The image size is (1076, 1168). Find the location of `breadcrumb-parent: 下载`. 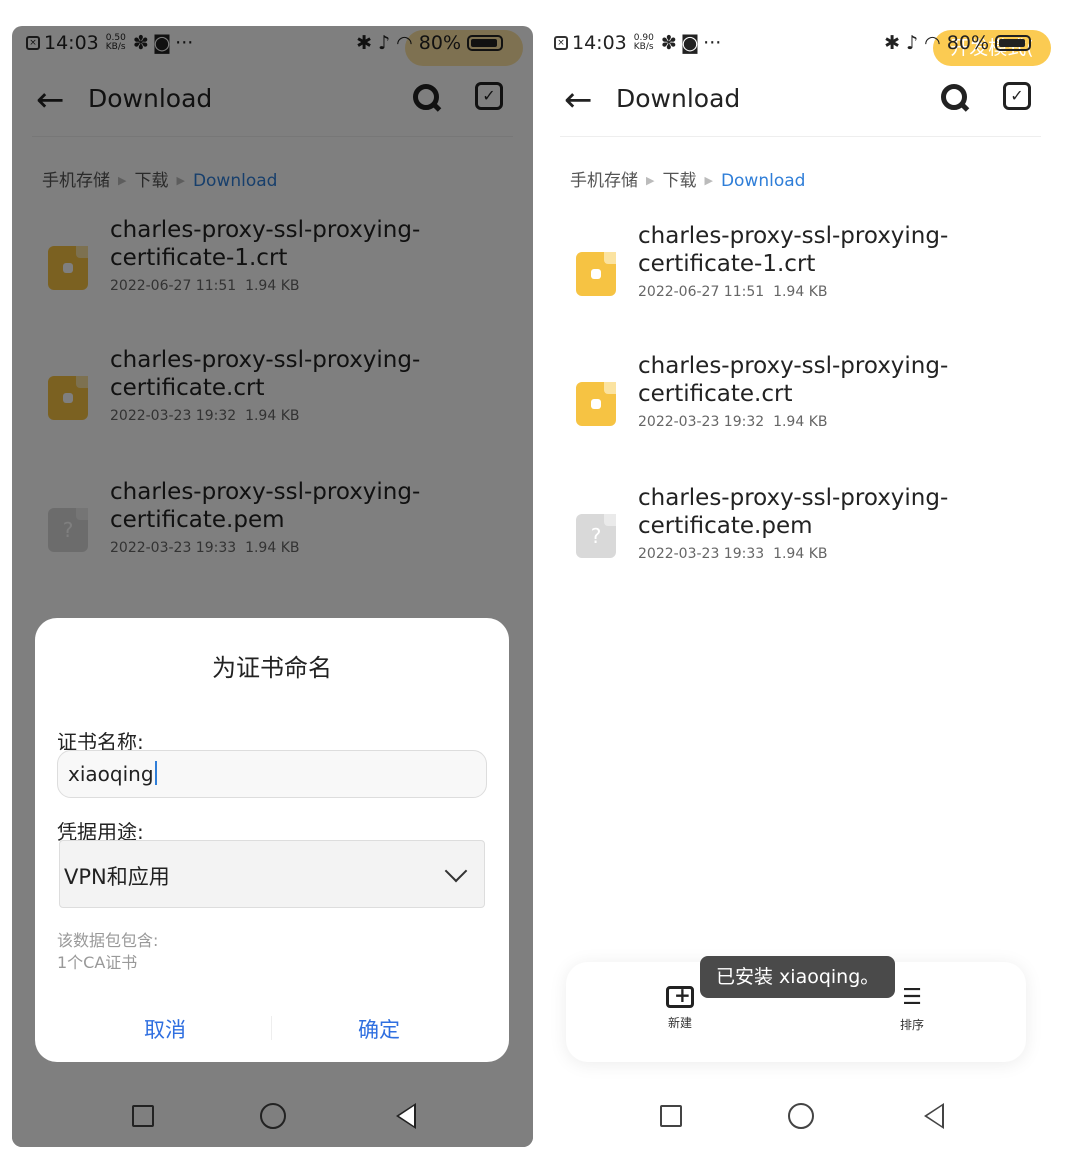

breadcrumb-parent: 下载 is located at coordinates (679, 181).